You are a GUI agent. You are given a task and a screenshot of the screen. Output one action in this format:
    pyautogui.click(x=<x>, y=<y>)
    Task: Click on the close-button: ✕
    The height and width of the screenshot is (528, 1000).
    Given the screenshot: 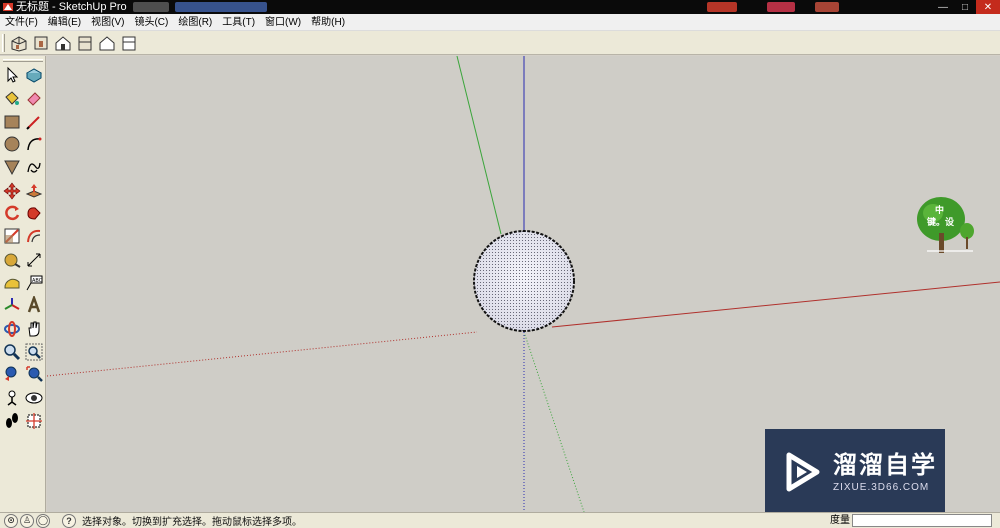 What is the action you would take?
    pyautogui.click(x=988, y=7)
    